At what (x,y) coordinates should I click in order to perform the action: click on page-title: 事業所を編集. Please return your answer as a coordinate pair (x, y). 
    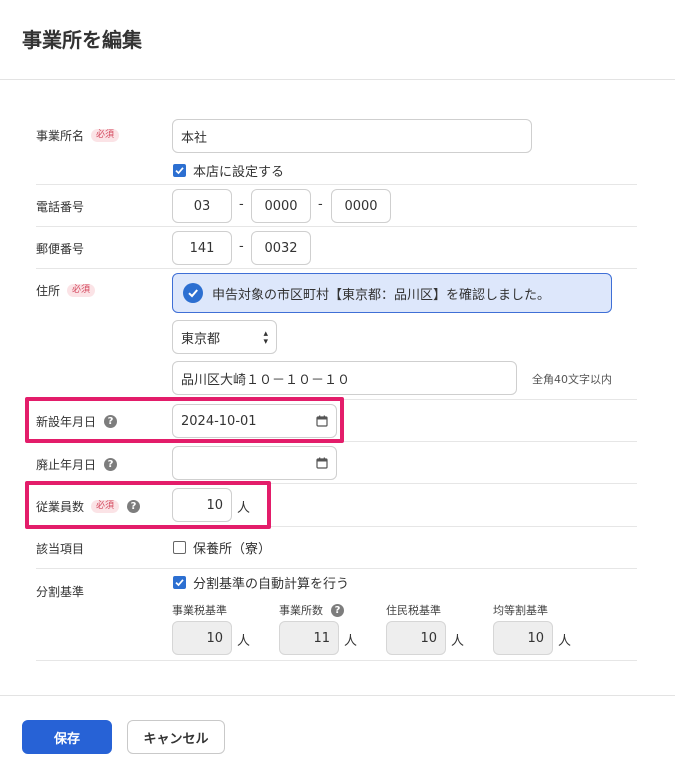
    Looking at the image, I should click on (82, 40).